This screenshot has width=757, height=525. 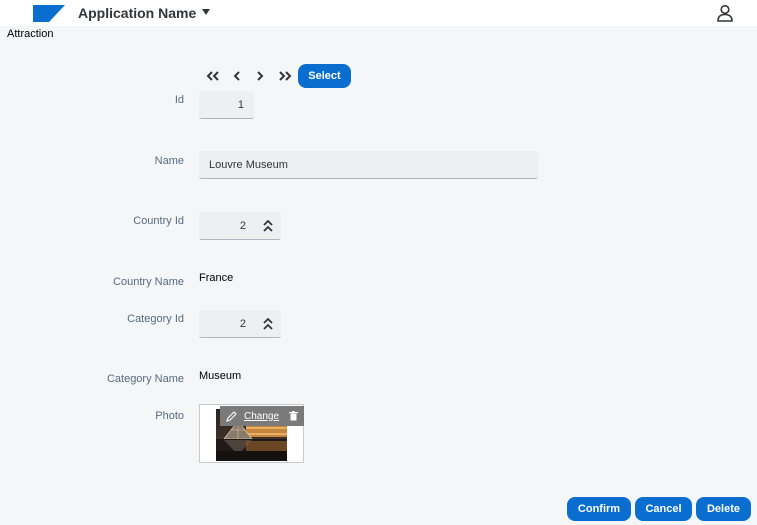 What do you see at coordinates (599, 509) in the screenshot?
I see `confirm-button: Confirm` at bounding box center [599, 509].